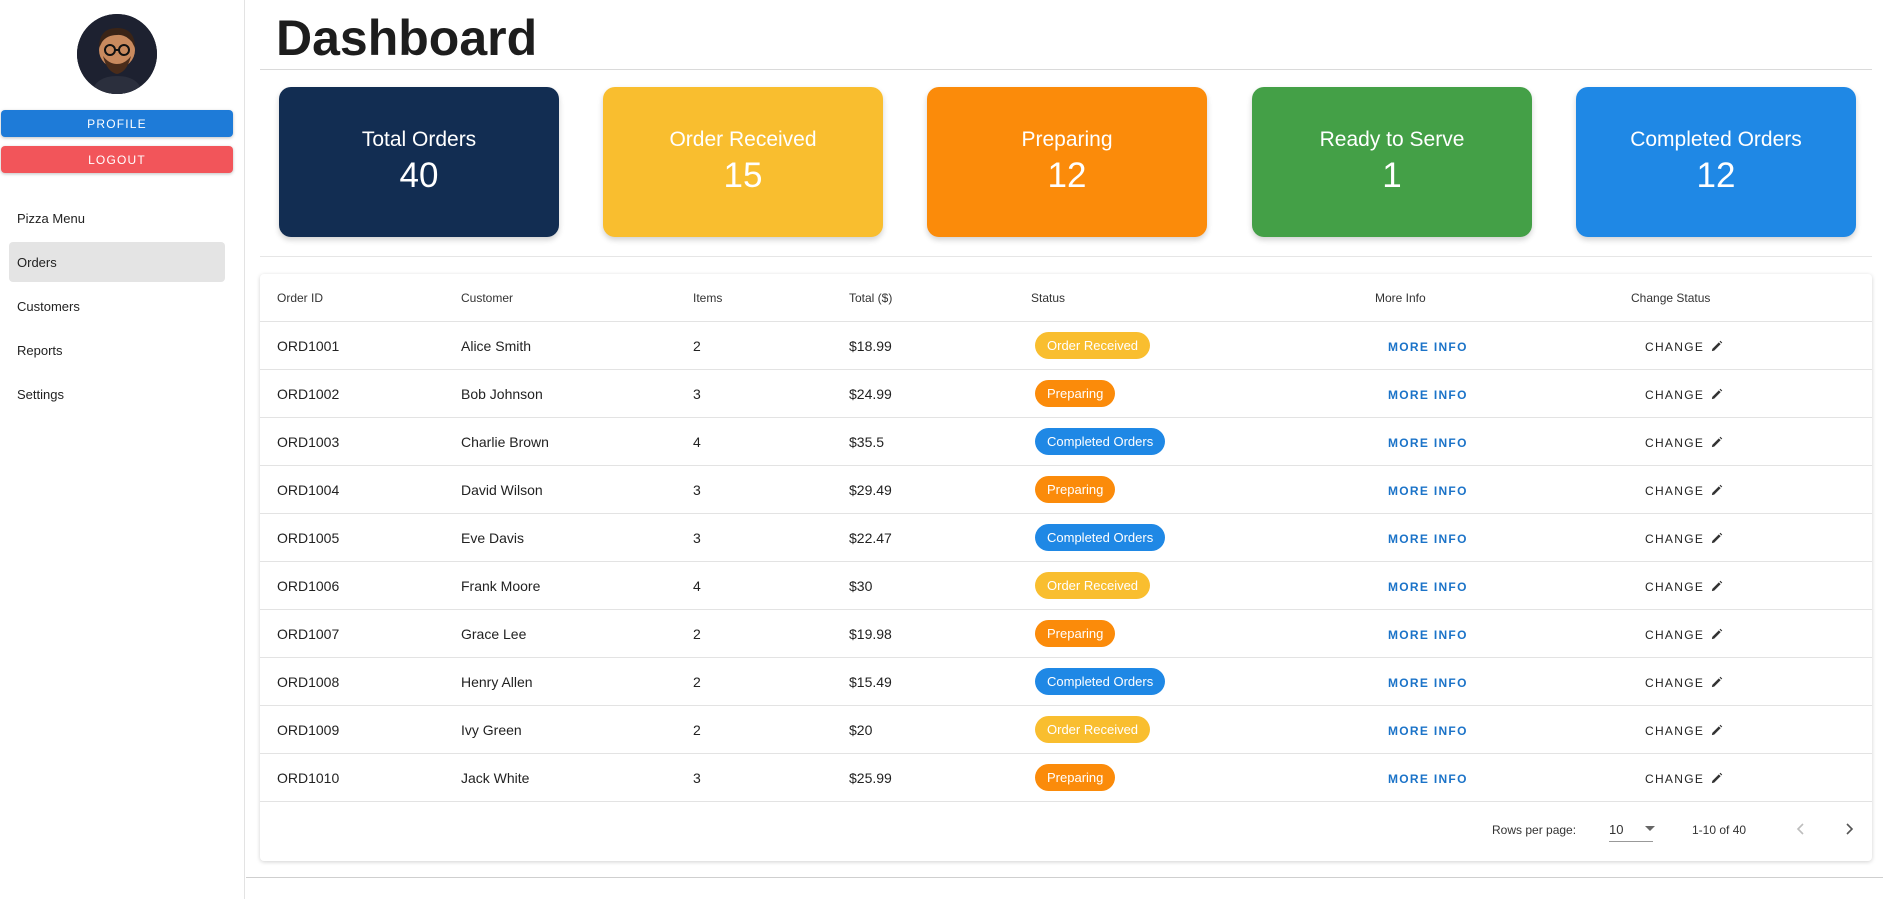 Image resolution: width=1883 pixels, height=899 pixels. Describe the element at coordinates (1616, 829) in the screenshot. I see `rows-per-page-value: 10` at that location.